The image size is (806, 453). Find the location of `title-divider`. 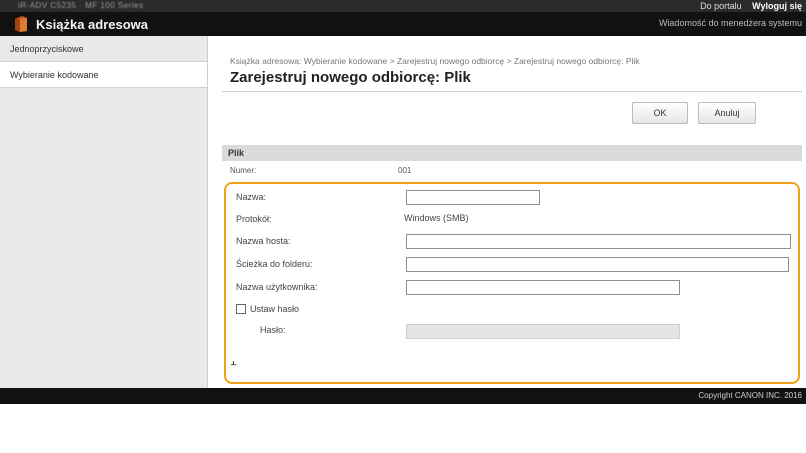

title-divider is located at coordinates (512, 91).